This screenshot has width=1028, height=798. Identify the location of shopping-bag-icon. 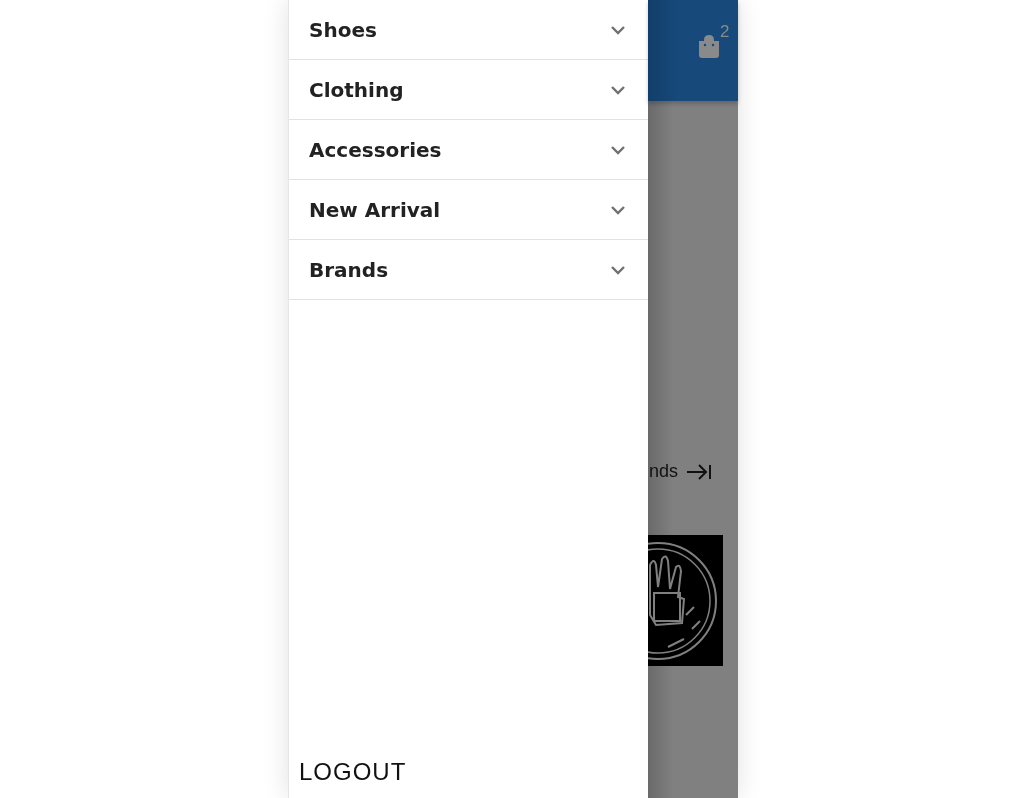
(709, 46).